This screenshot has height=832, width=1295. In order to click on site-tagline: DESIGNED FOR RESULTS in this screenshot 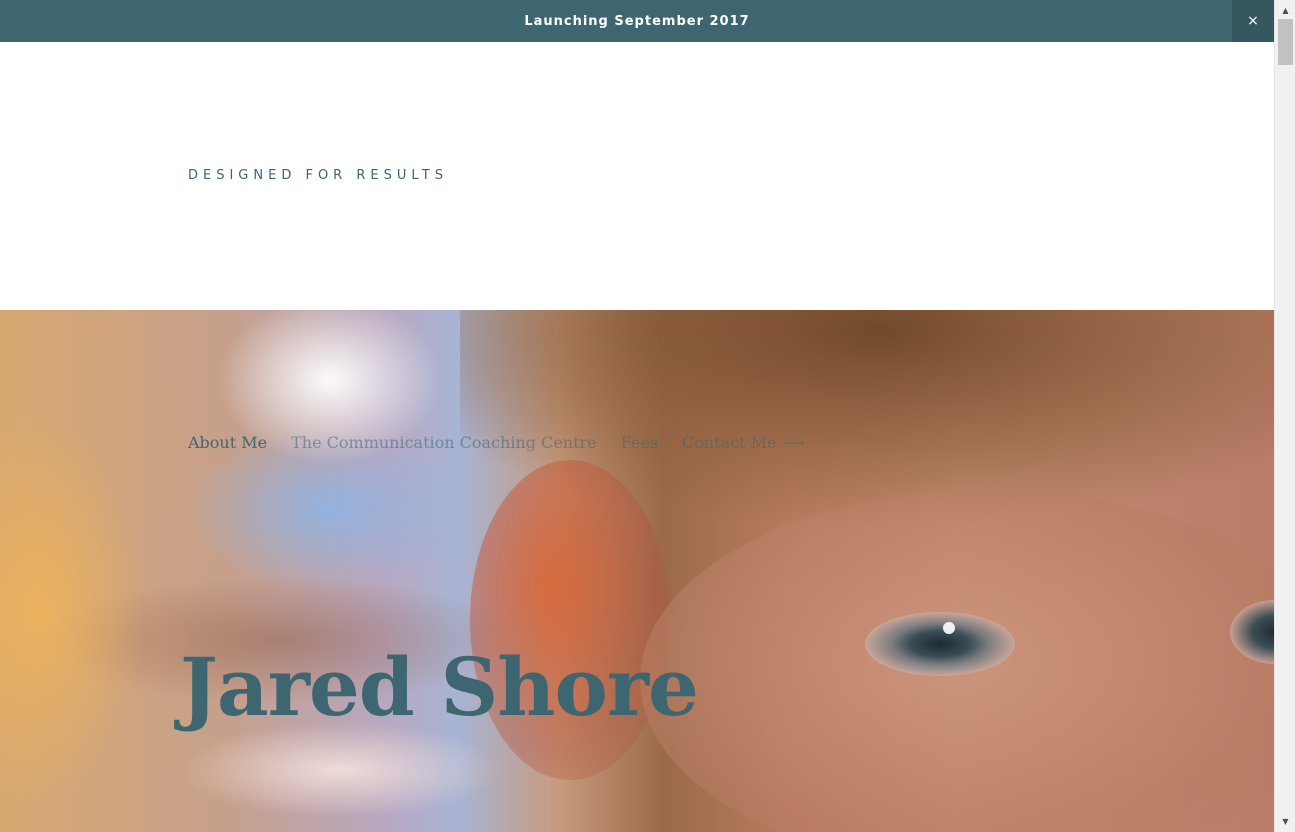, I will do `click(318, 175)`.